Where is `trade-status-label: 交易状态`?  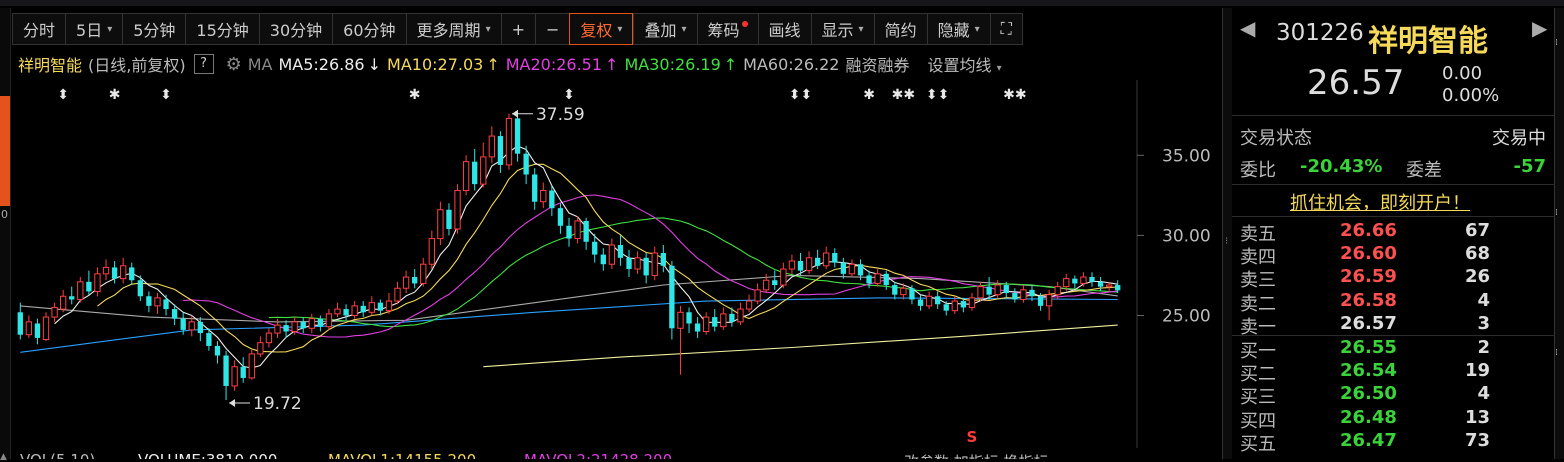
trade-status-label: 交易状态 is located at coordinates (1276, 138).